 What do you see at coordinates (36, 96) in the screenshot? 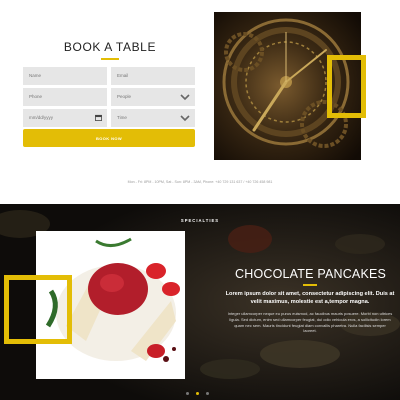
I see `phone-placeholder: Phone` at bounding box center [36, 96].